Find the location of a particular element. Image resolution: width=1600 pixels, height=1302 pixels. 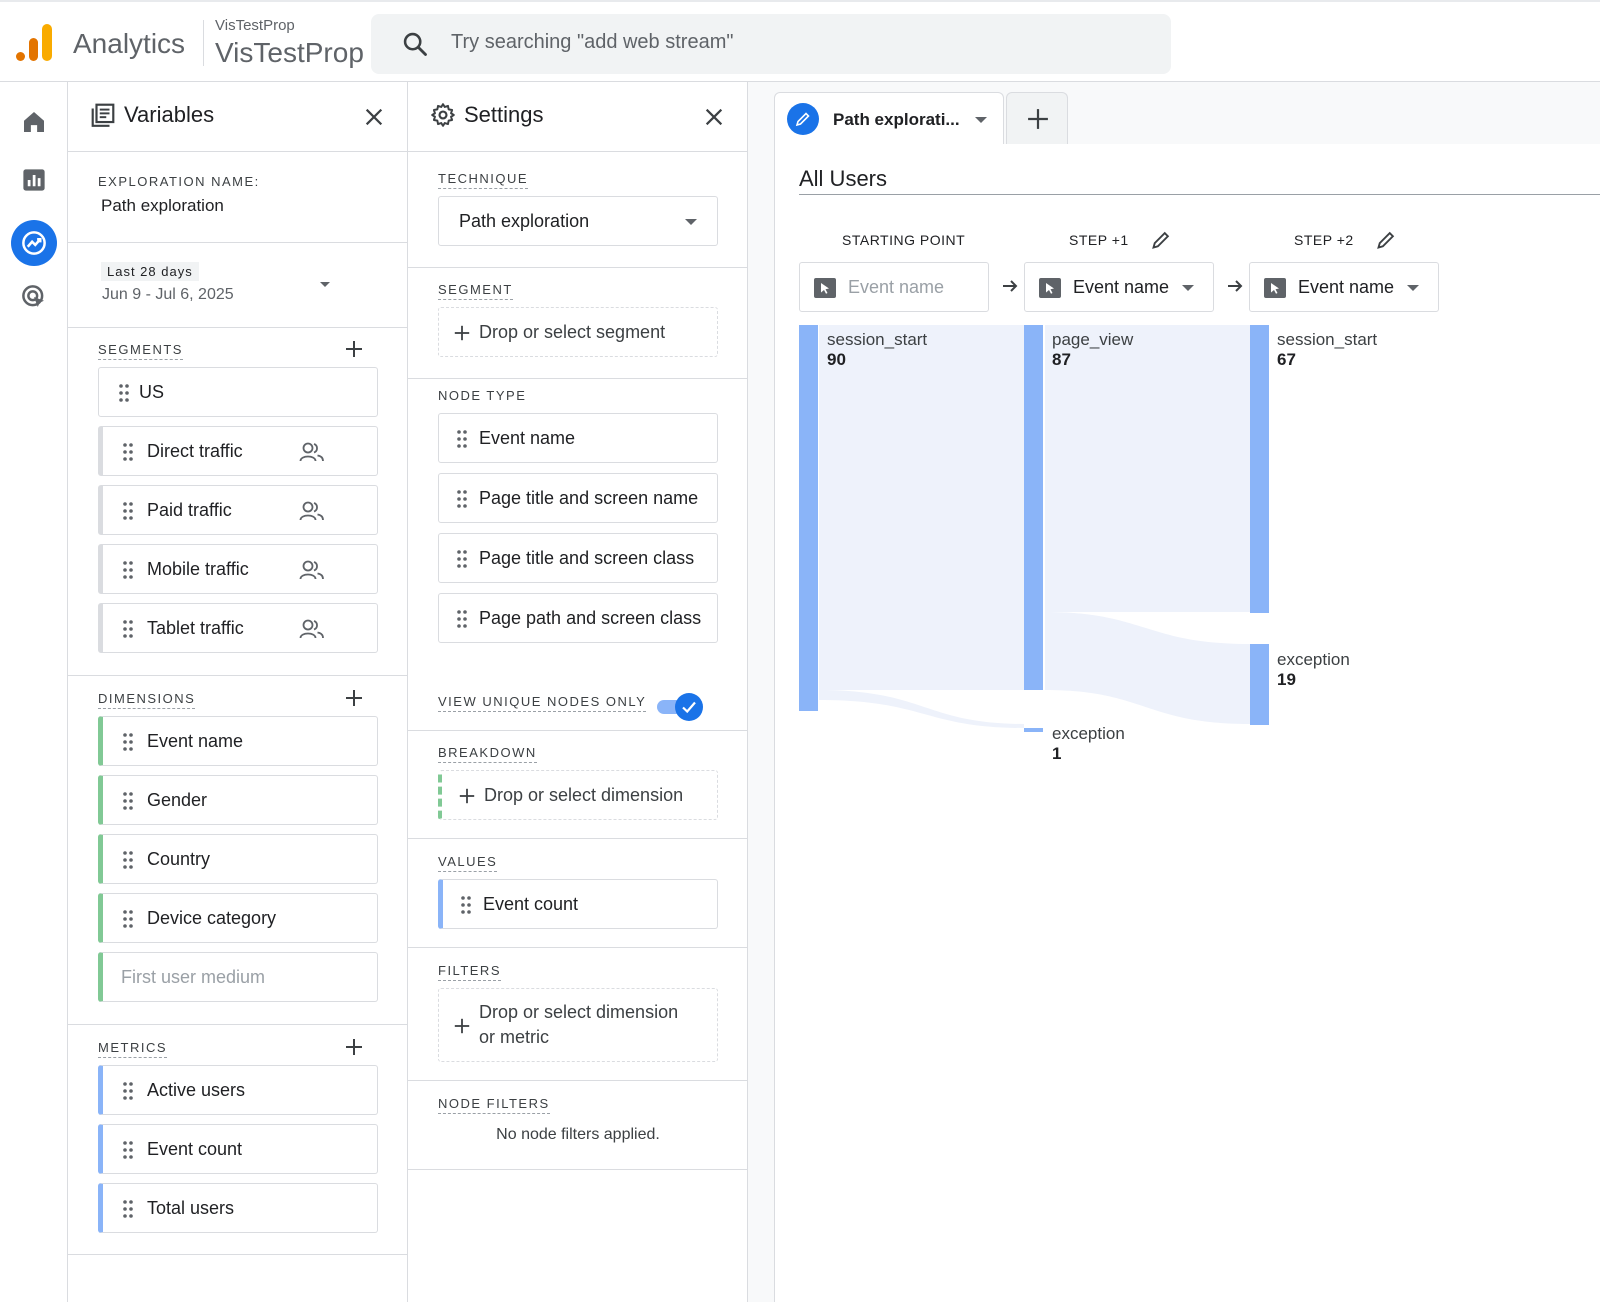

metric-chip: Total users is located at coordinates (238, 1208).